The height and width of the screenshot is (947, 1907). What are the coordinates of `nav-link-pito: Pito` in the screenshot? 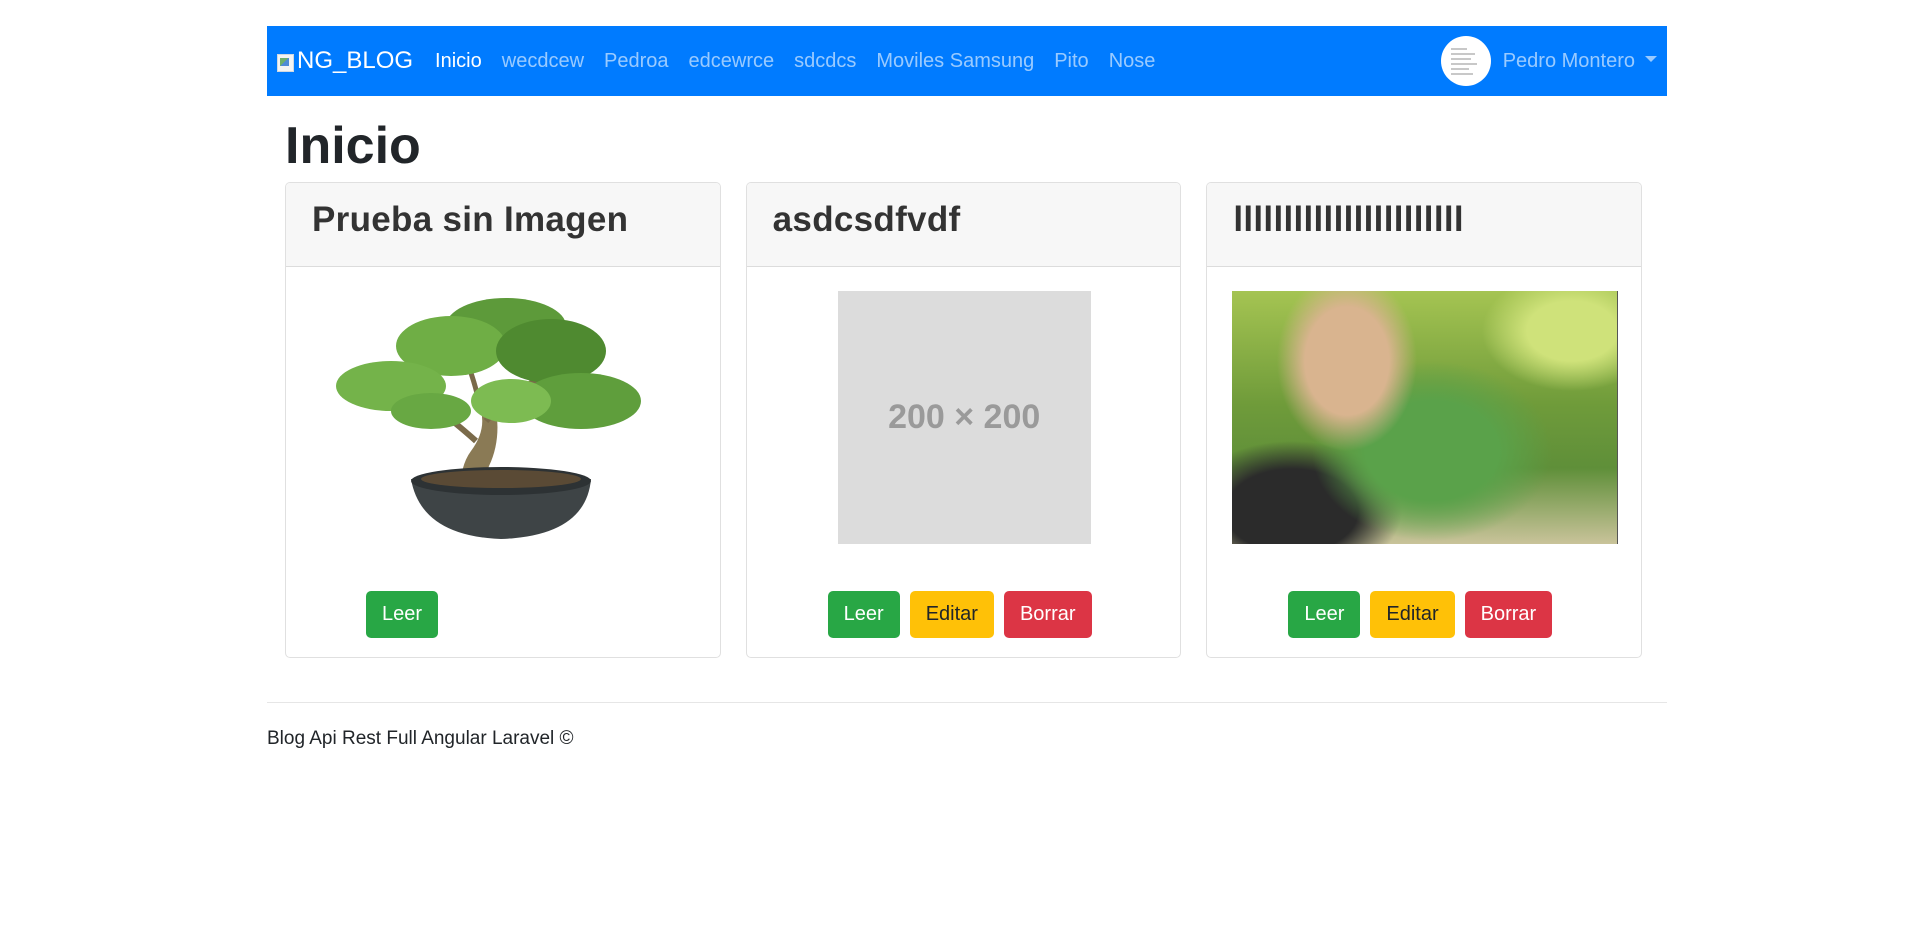 It's located at (1071, 61).